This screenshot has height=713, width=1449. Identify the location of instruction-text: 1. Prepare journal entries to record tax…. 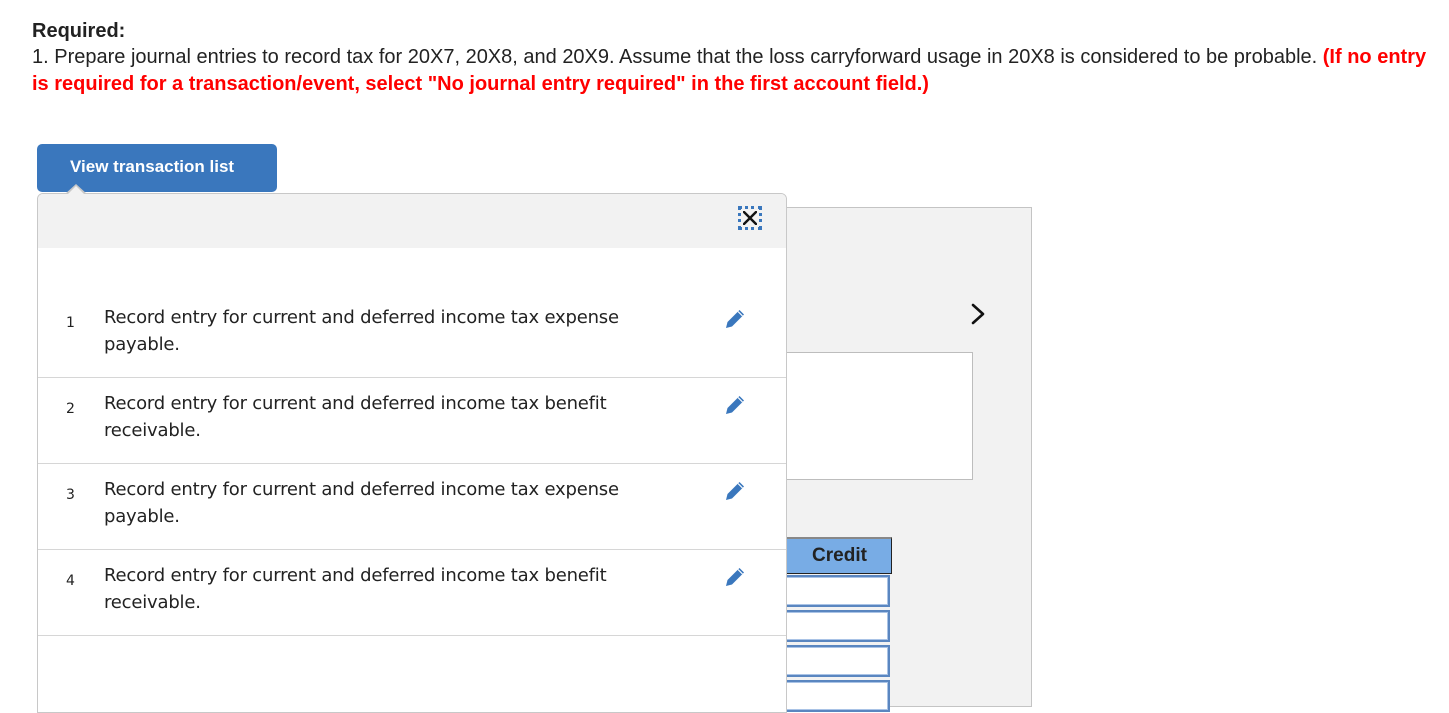
(677, 57).